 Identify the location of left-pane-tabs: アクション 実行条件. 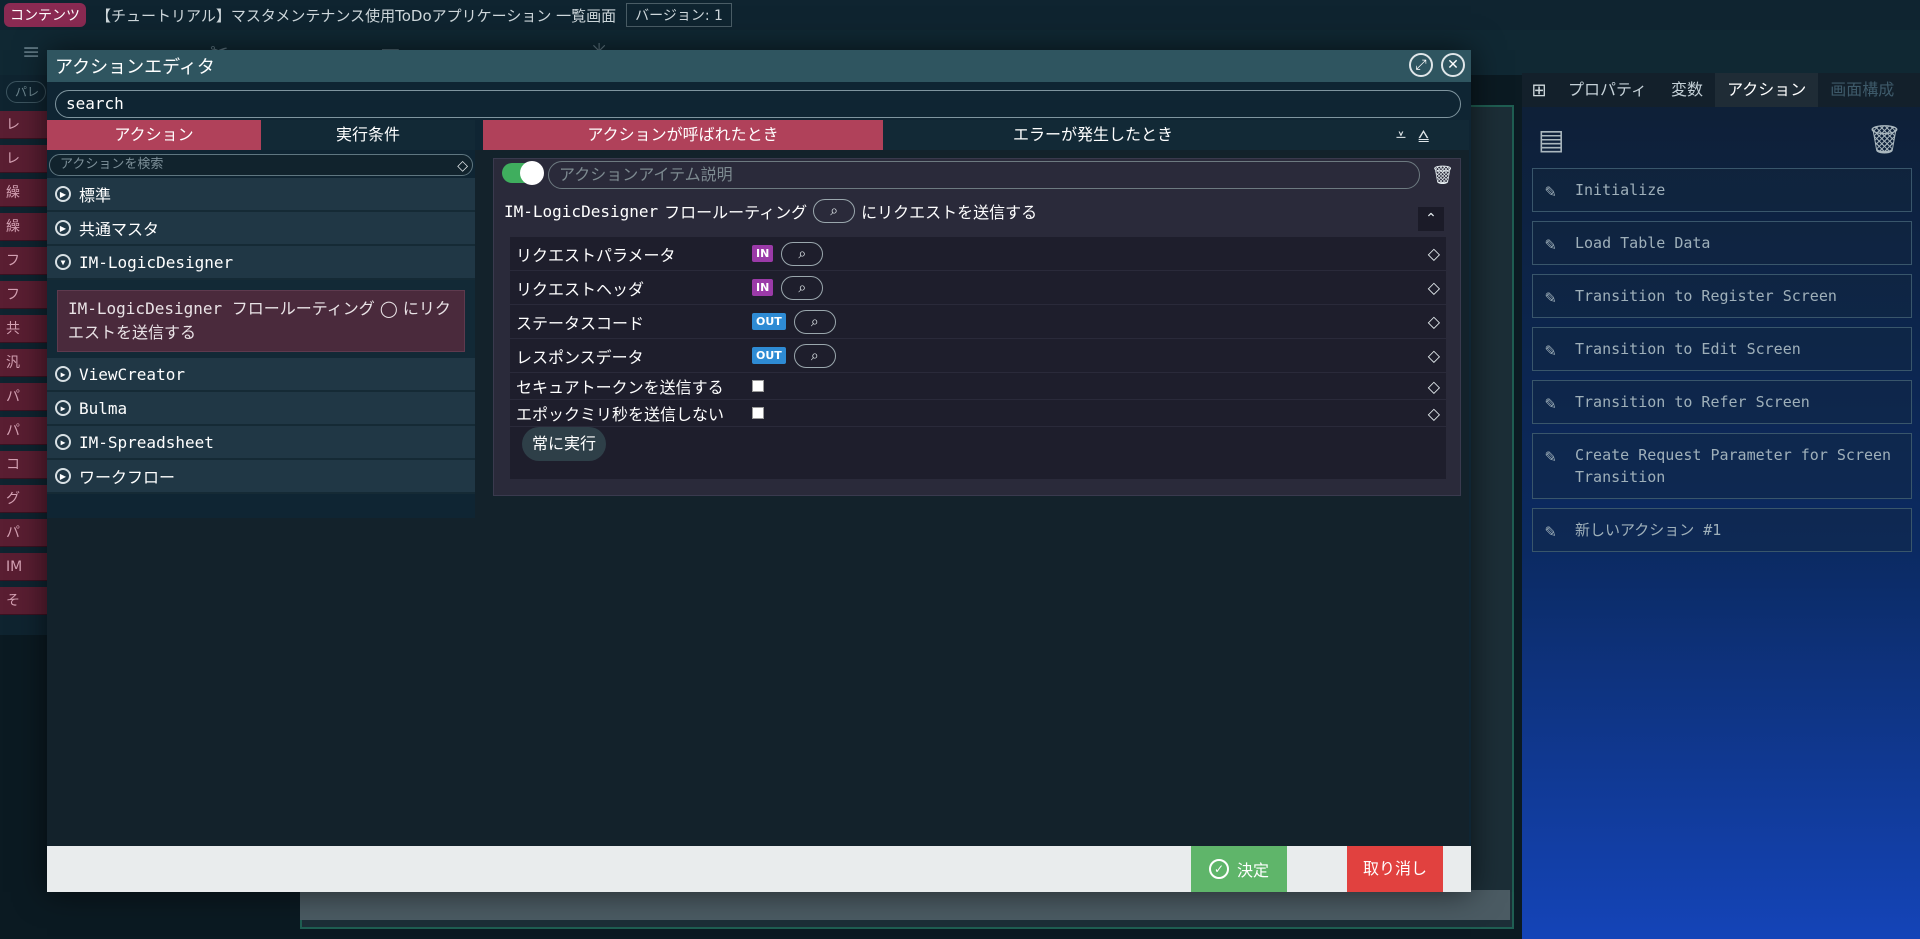
(261, 135).